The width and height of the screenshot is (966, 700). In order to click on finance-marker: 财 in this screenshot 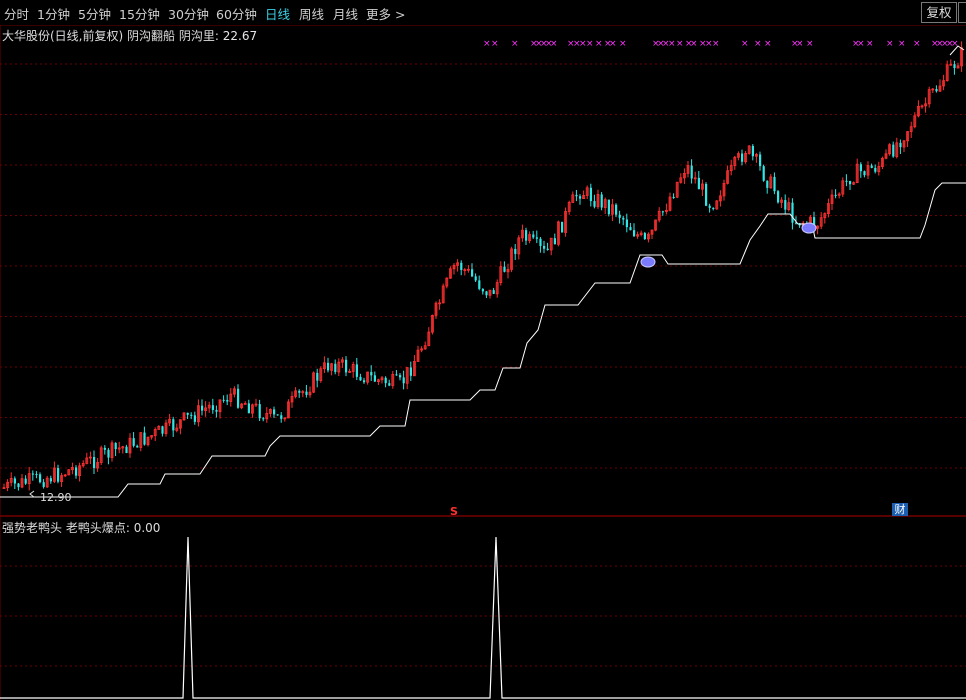, I will do `click(900, 509)`.